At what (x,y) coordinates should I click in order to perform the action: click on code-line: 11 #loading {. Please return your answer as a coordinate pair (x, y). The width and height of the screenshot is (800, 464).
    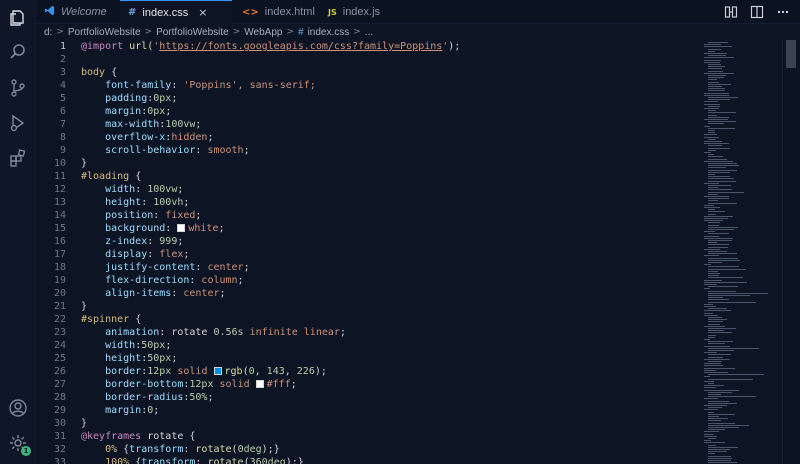
    Looking at the image, I should click on (368, 176).